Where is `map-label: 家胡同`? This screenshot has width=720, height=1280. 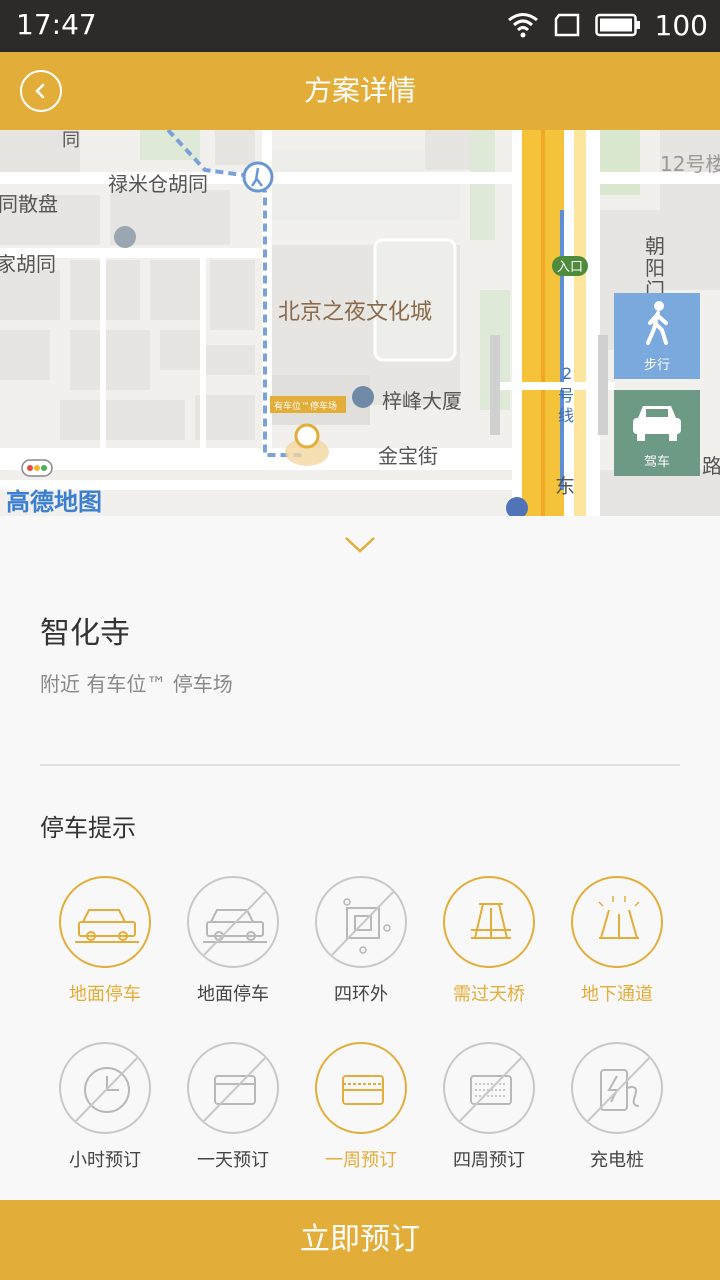 map-label: 家胡同 is located at coordinates (28, 264).